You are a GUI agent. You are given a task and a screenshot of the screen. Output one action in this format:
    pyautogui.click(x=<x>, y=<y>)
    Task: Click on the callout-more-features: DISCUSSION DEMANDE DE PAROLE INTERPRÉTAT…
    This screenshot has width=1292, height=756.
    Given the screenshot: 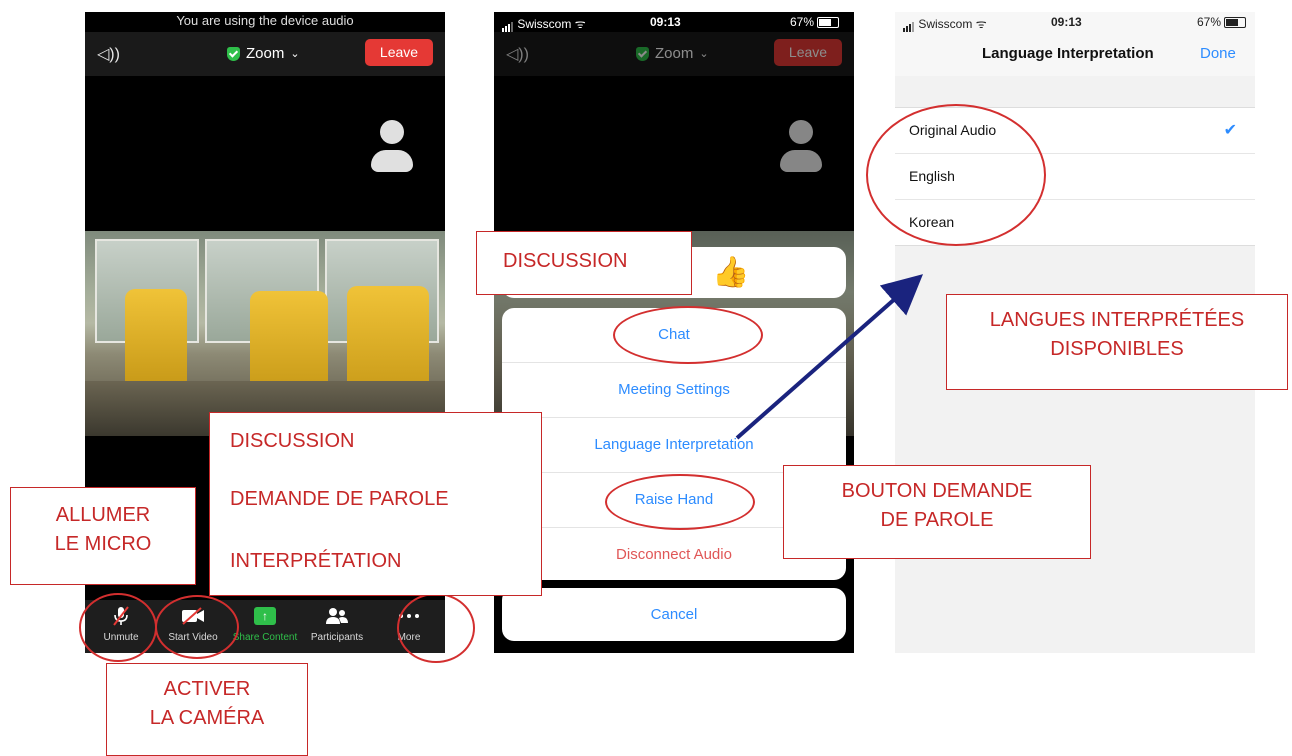 What is the action you would take?
    pyautogui.click(x=375, y=504)
    